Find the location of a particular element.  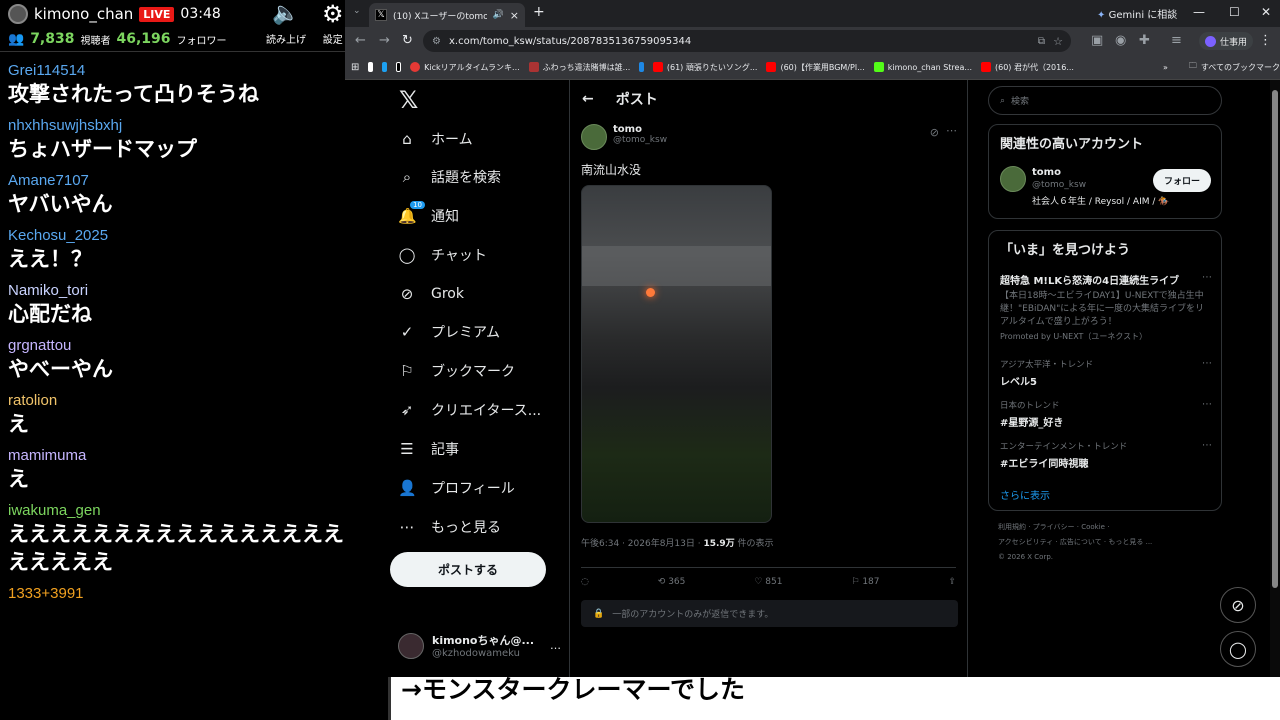

search-input: ⌕ 検索 is located at coordinates (1105, 100).